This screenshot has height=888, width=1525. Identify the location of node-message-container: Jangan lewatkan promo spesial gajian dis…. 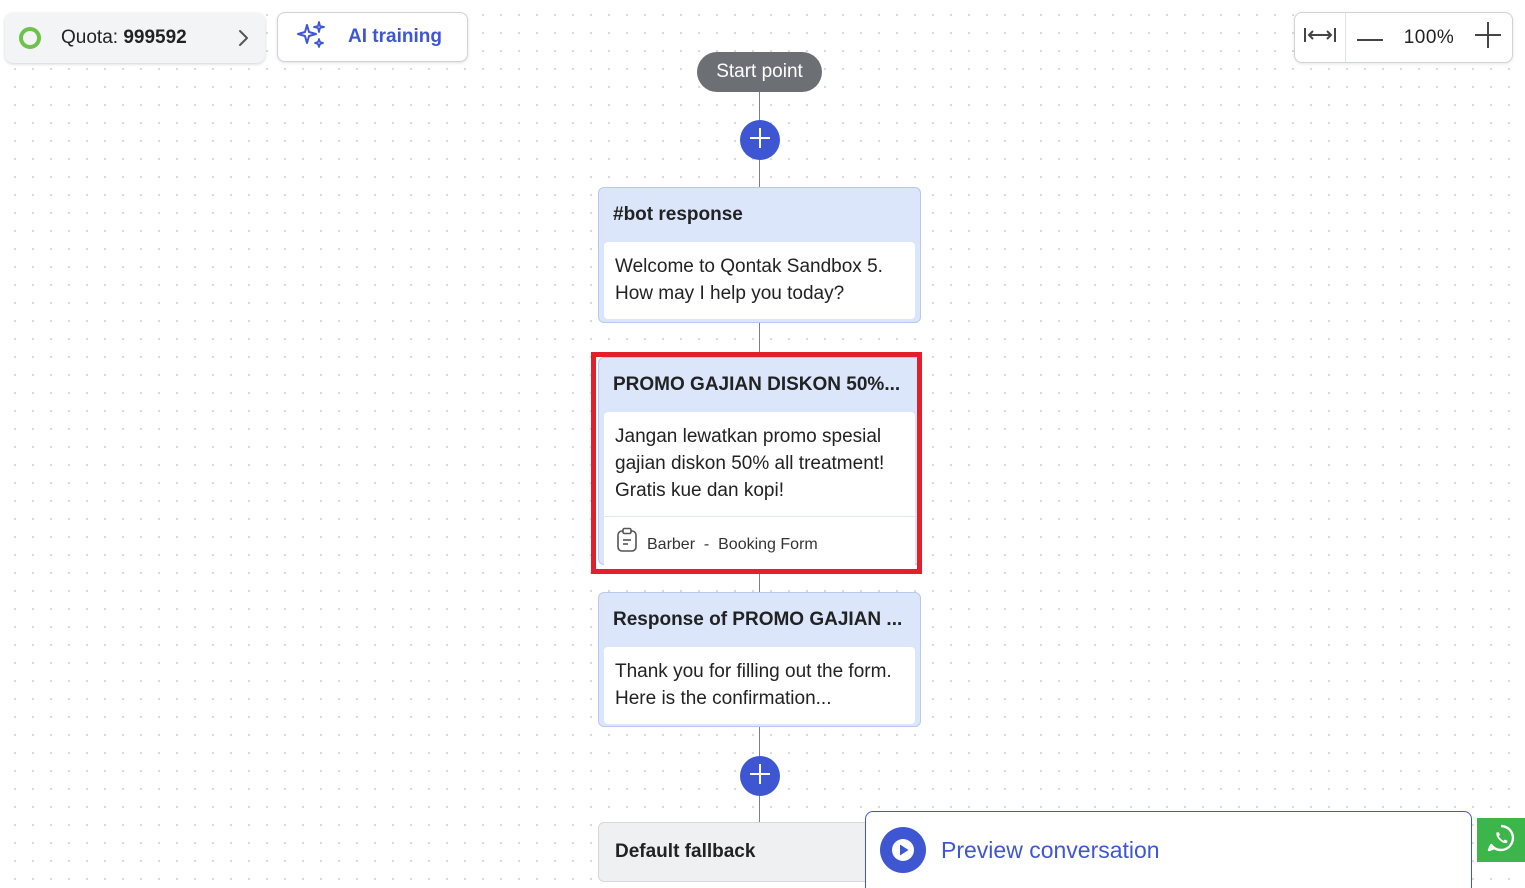
(759, 492).